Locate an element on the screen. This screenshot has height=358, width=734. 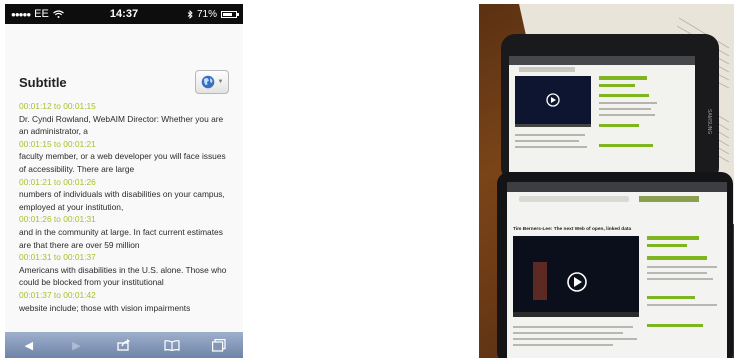
bluetooth-icon is located at coordinates (190, 14).